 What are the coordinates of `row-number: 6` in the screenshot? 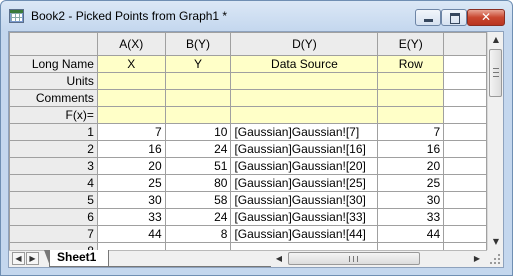 It's located at (53, 217).